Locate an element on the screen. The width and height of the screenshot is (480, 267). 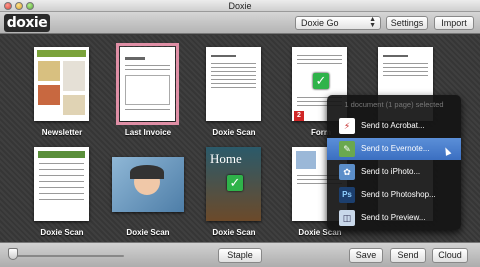
device-select: Doxie Go ▲ ▼ is located at coordinates (338, 23).